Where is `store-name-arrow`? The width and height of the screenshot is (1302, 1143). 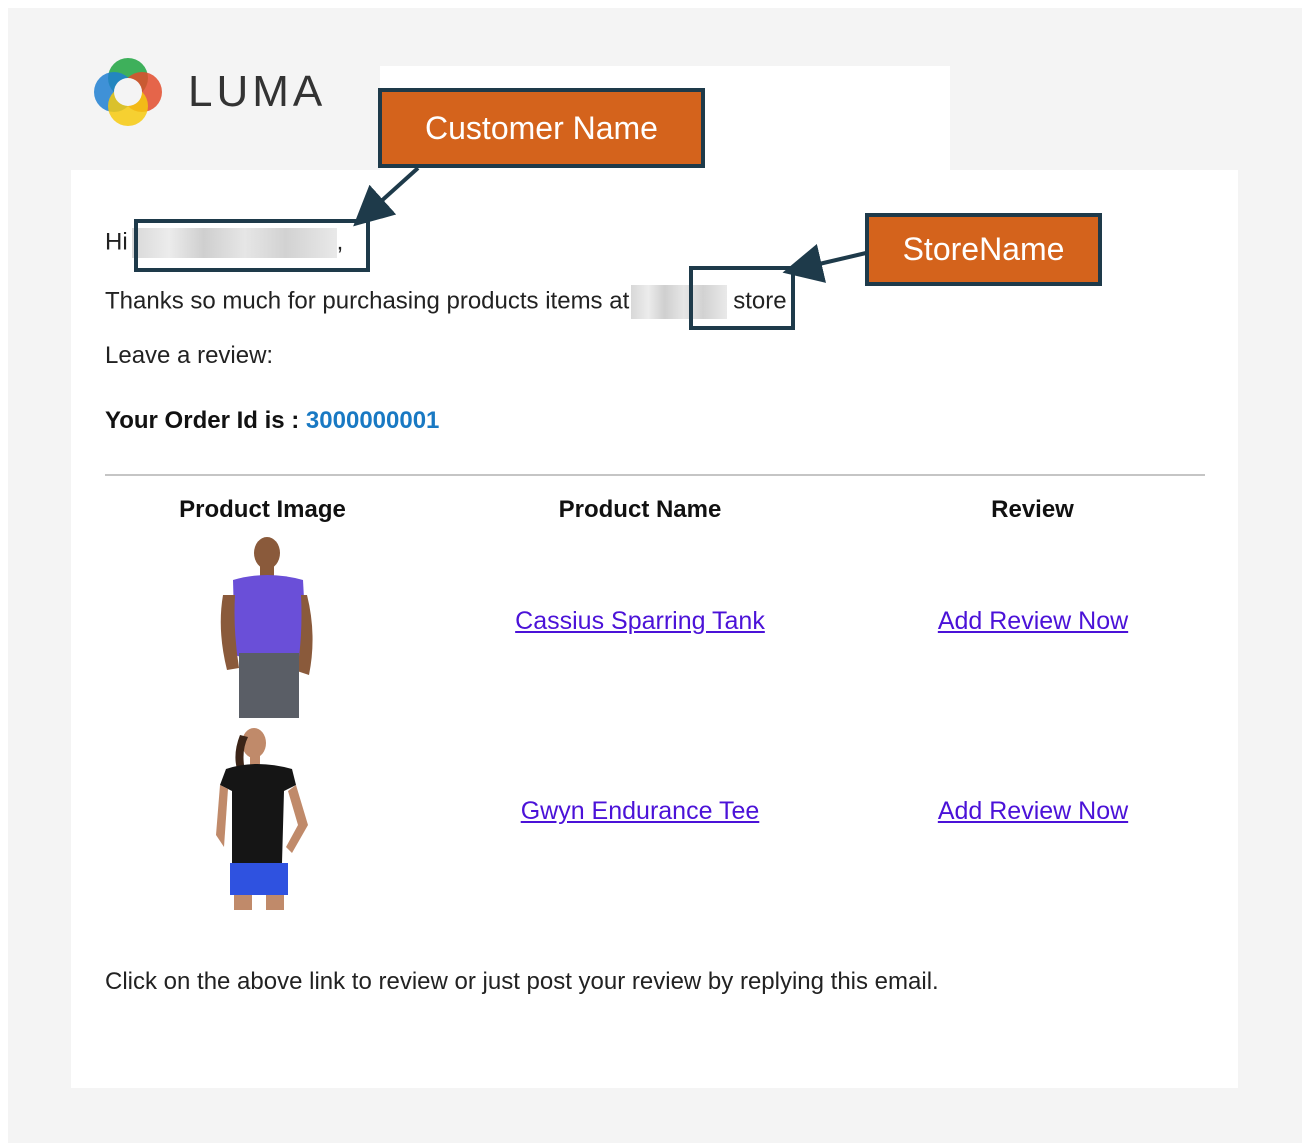
store-name-arrow is located at coordinates (824, 263).